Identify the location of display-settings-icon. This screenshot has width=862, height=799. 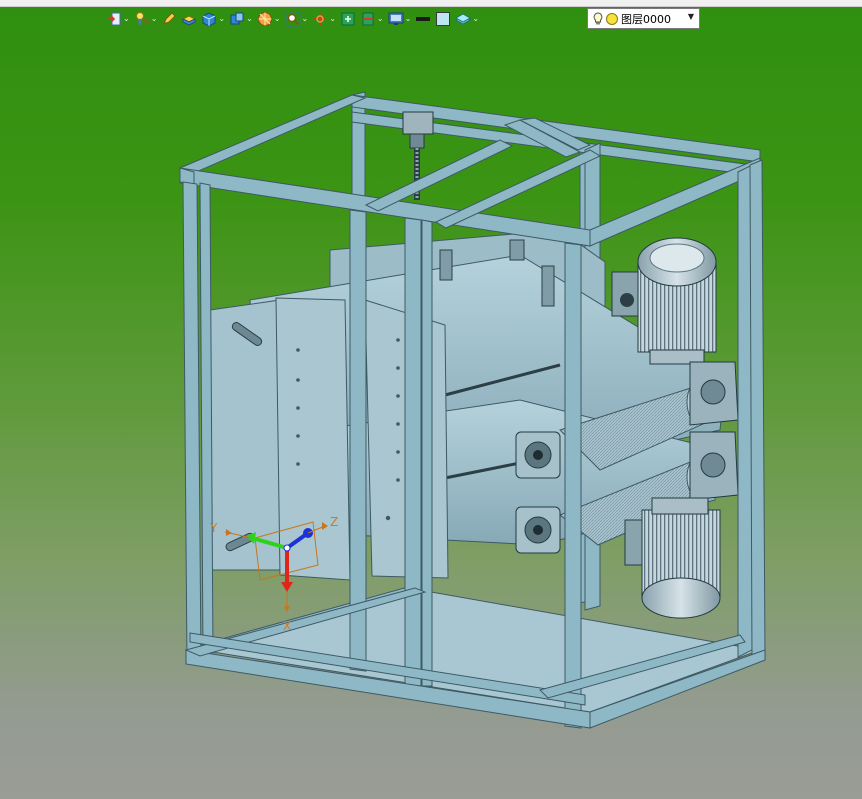
(396, 18).